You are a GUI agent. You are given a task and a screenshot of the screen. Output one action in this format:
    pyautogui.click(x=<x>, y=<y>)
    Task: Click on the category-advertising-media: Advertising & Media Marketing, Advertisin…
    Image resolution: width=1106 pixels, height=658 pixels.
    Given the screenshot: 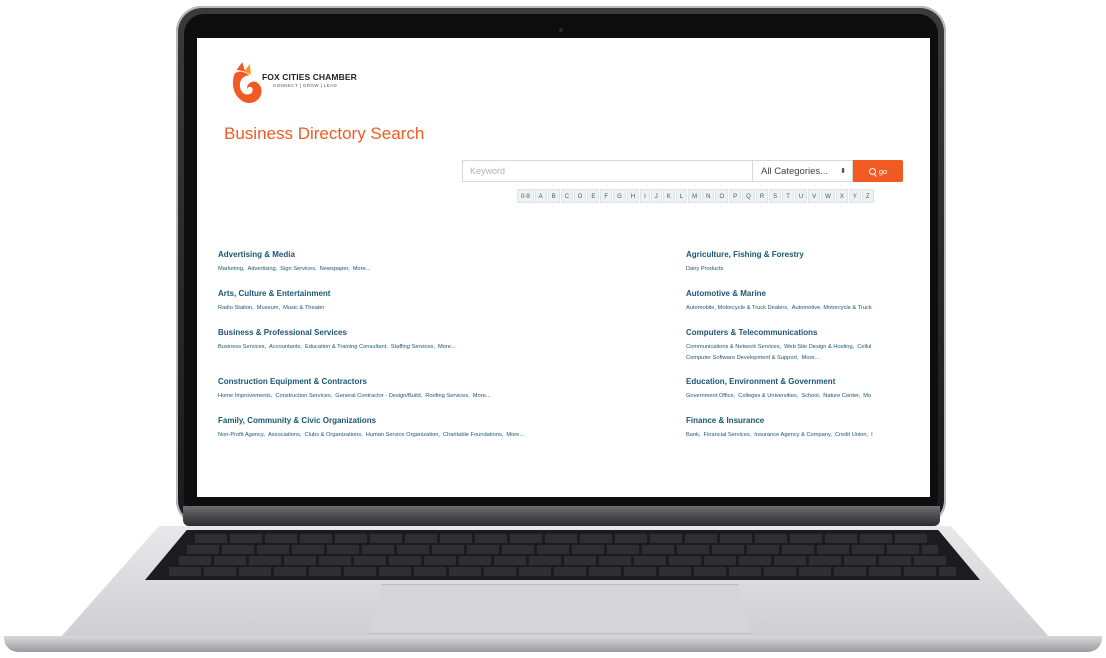 What is the action you would take?
    pyautogui.click(x=353, y=262)
    